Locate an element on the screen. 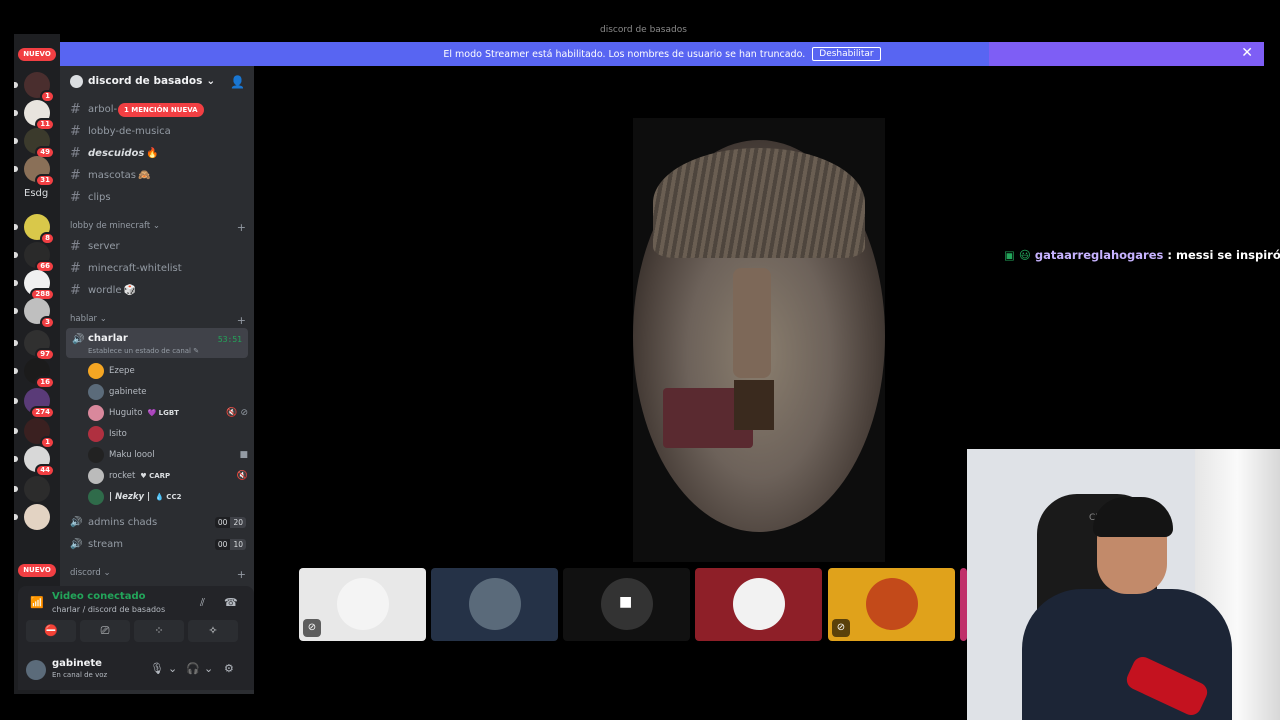 The width and height of the screenshot is (1280, 720). category-header: lobby de minecraft ⌄ + is located at coordinates (158, 227).